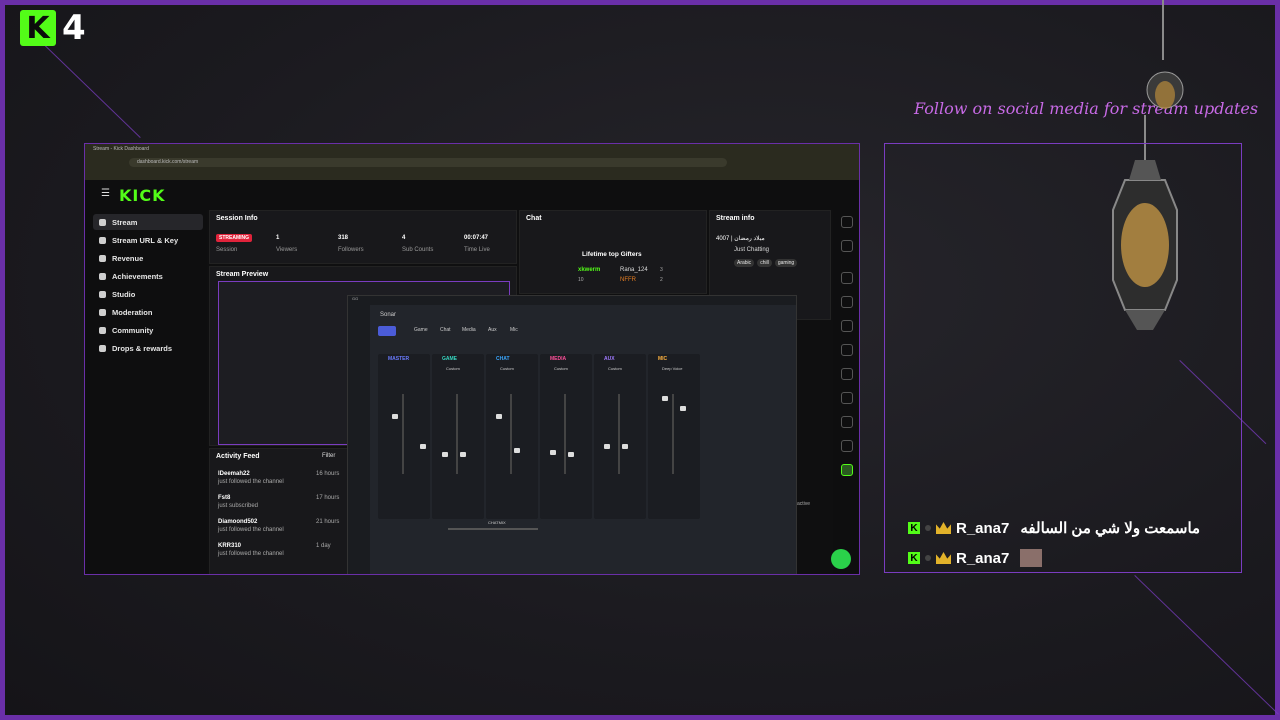 This screenshot has width=1280, height=720. Describe the element at coordinates (142, 195) in the screenshot. I see `kick-logo: KICK` at that location.